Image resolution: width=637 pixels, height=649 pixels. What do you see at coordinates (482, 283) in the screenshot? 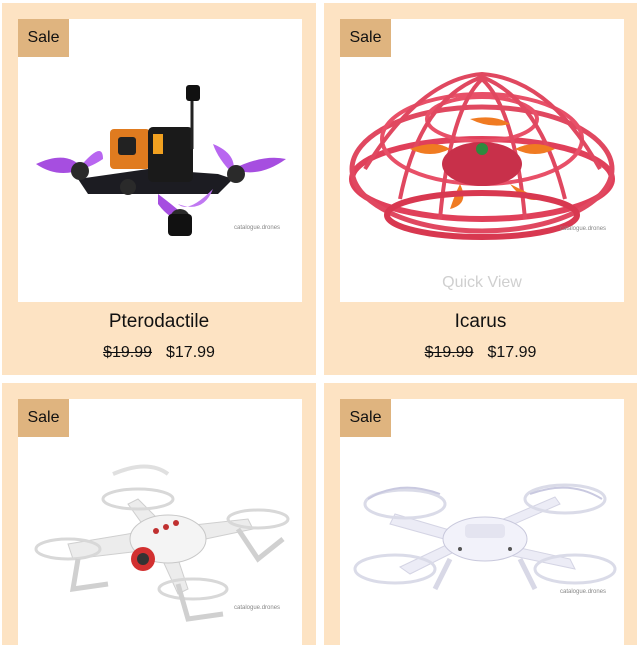
I see `quick-view-link: Quick View` at bounding box center [482, 283].